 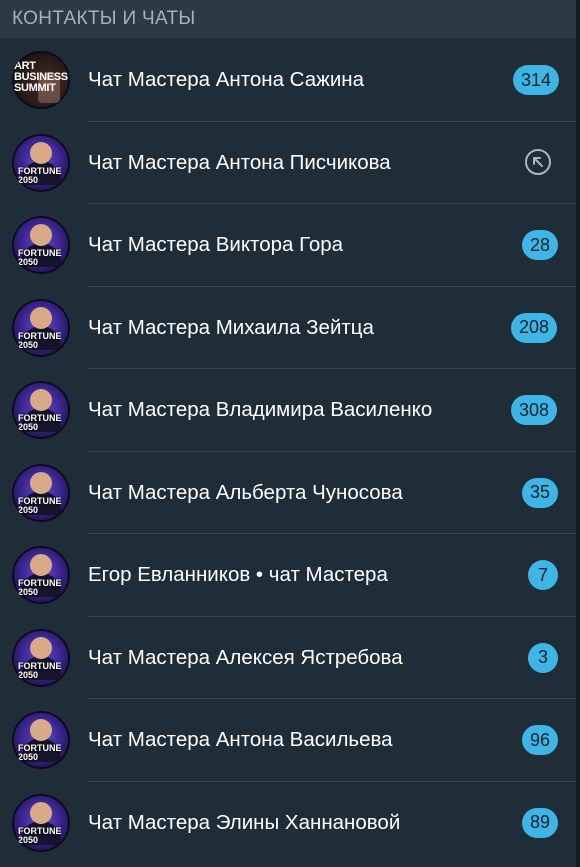 What do you see at coordinates (534, 327) in the screenshot?
I see `unread-badge: 208` at bounding box center [534, 327].